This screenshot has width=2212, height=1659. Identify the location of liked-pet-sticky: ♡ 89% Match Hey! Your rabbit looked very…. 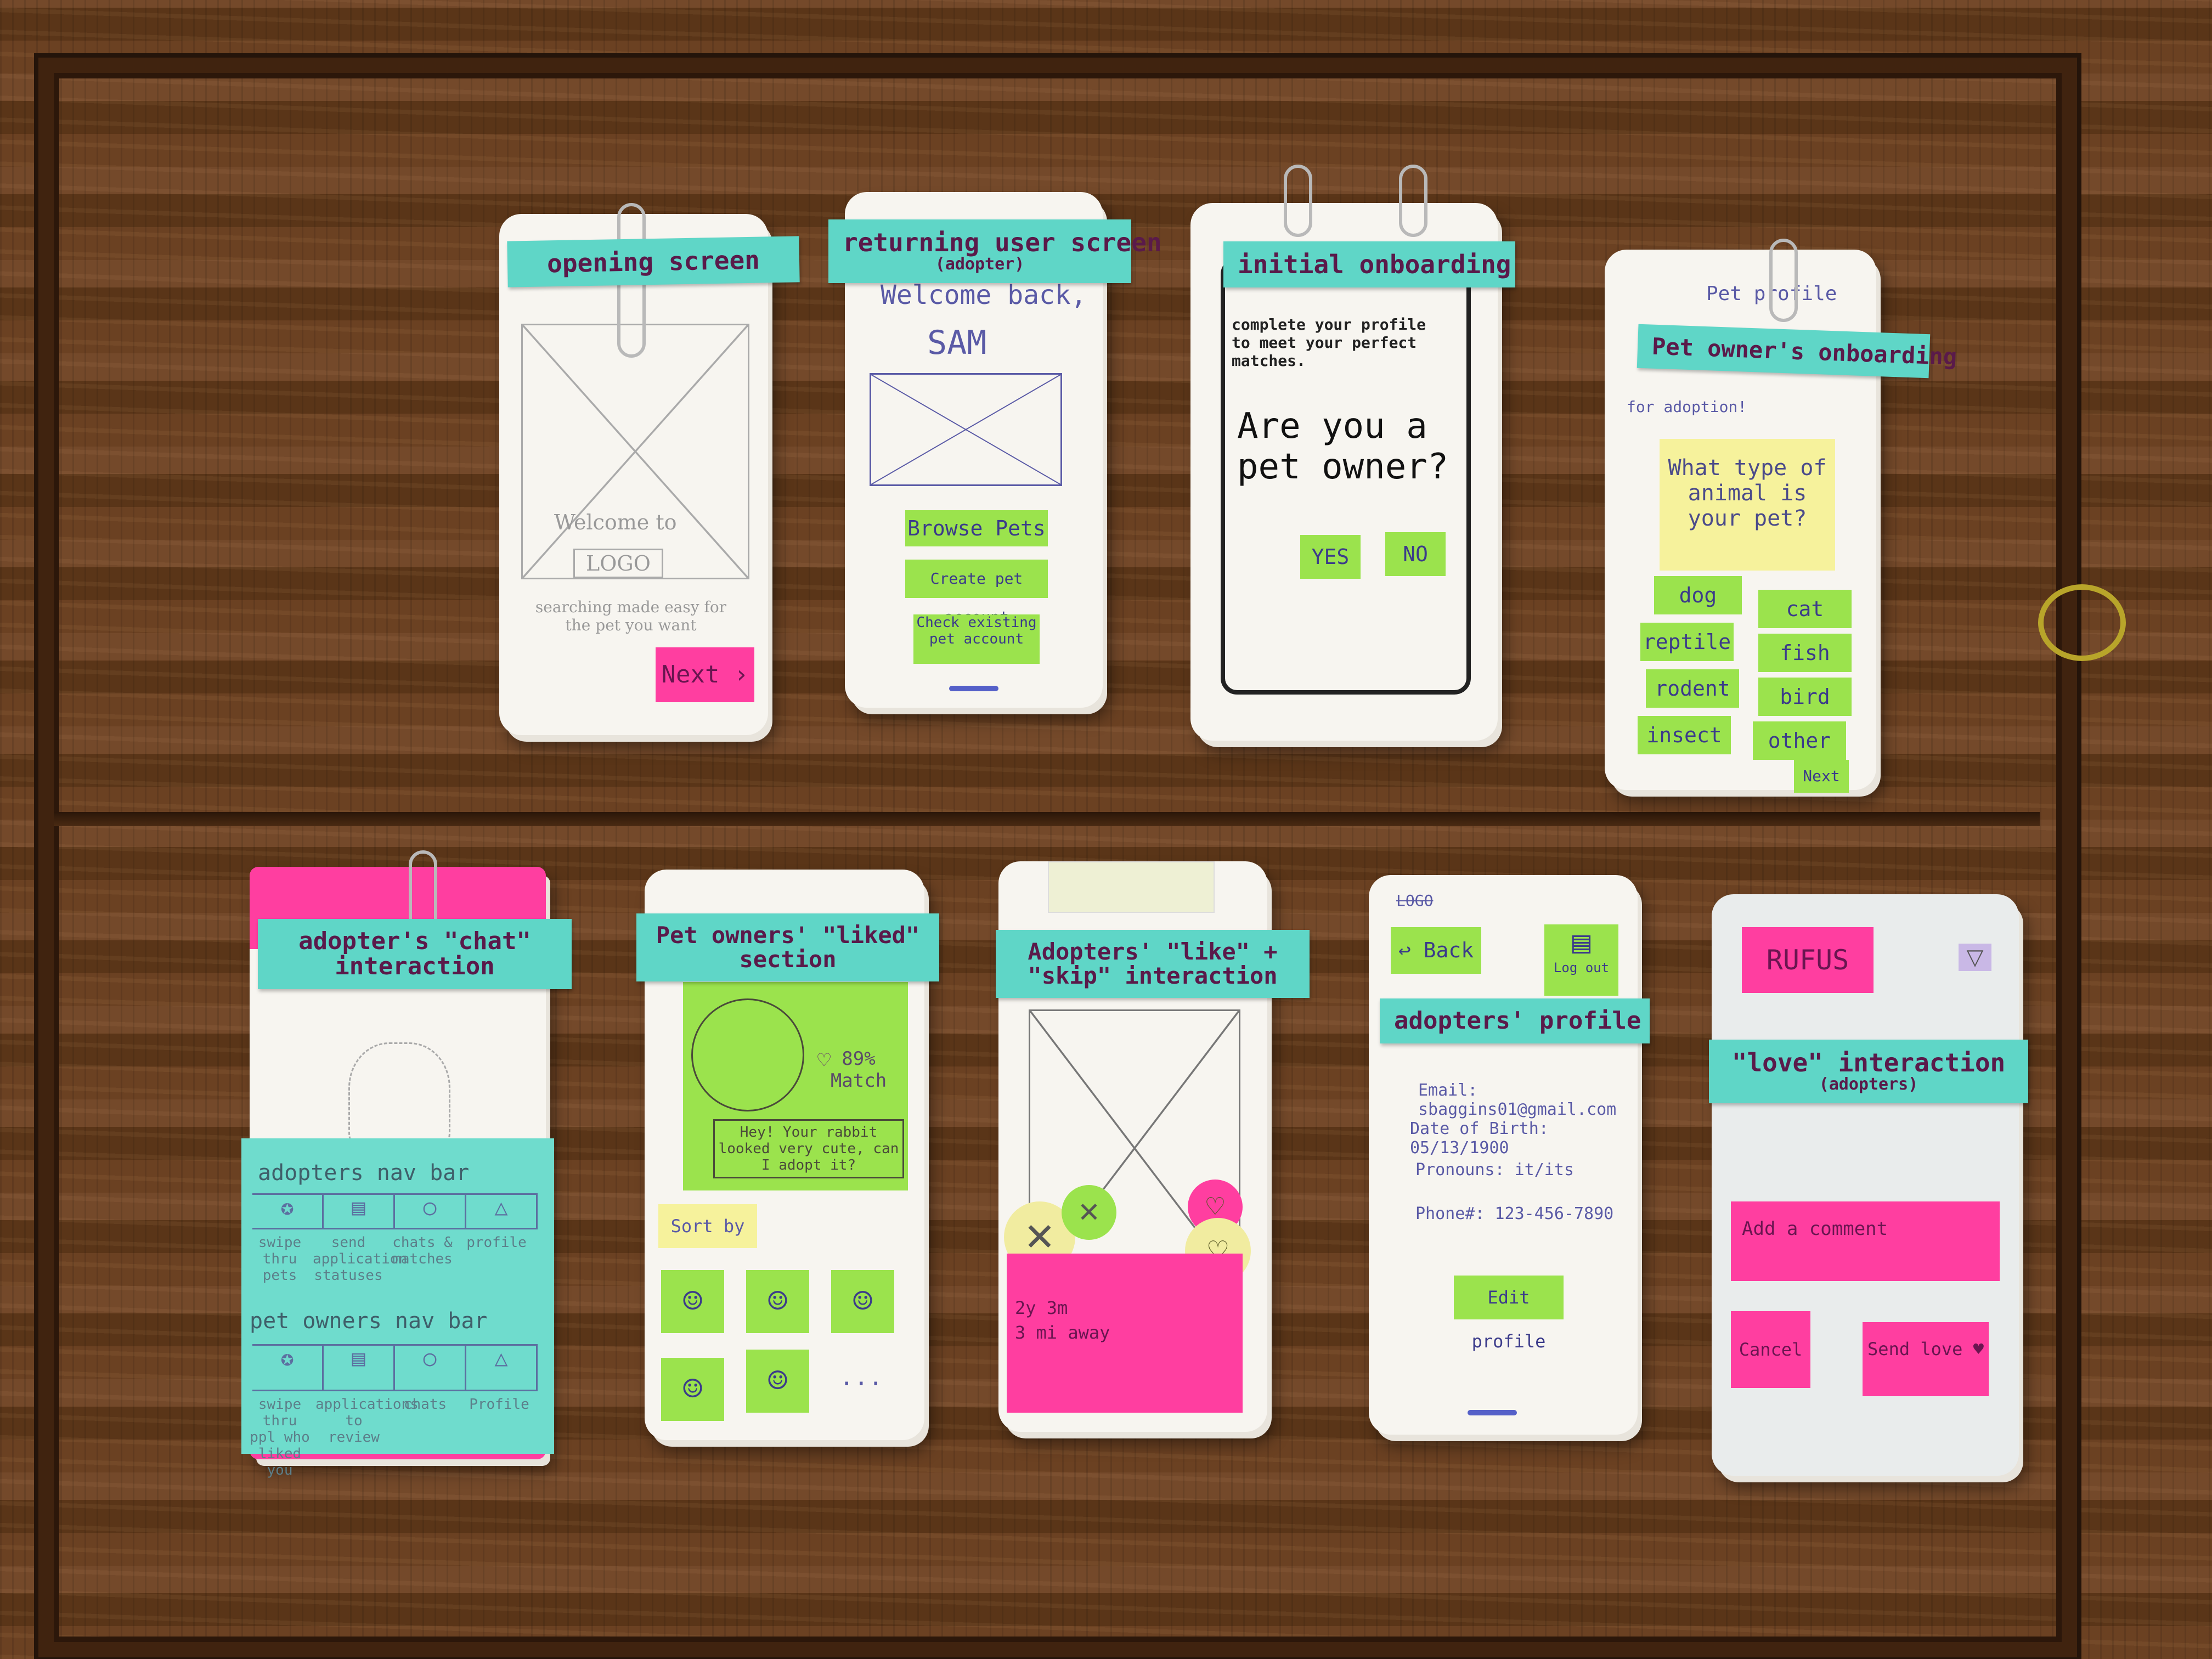
(795, 1086).